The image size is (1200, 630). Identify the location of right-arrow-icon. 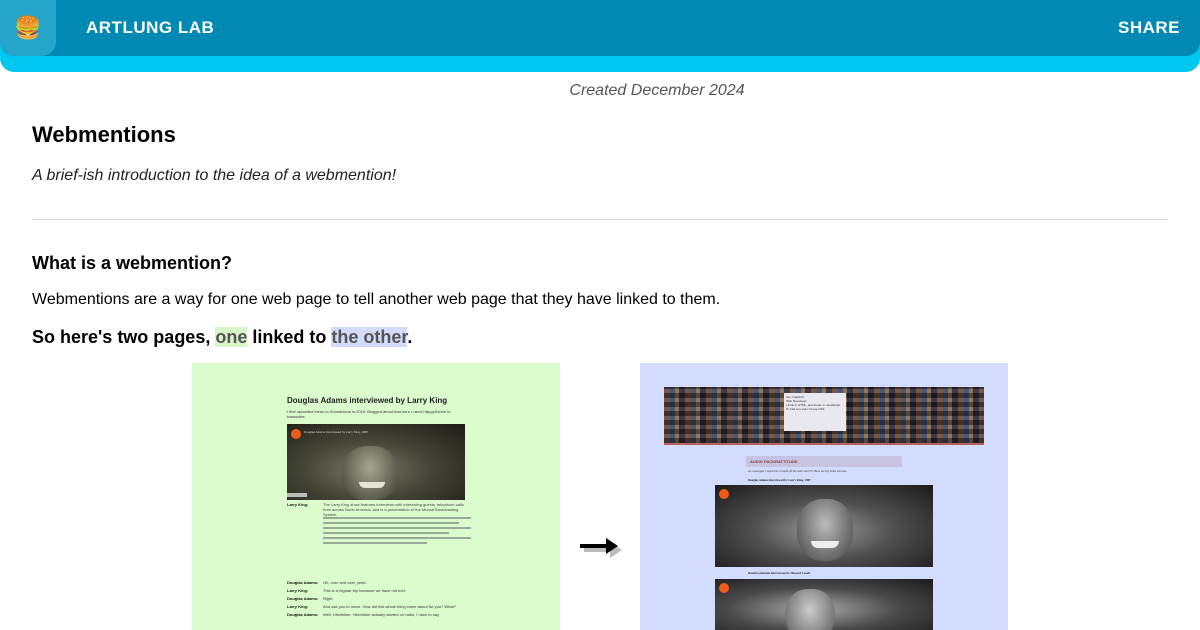
(601, 548).